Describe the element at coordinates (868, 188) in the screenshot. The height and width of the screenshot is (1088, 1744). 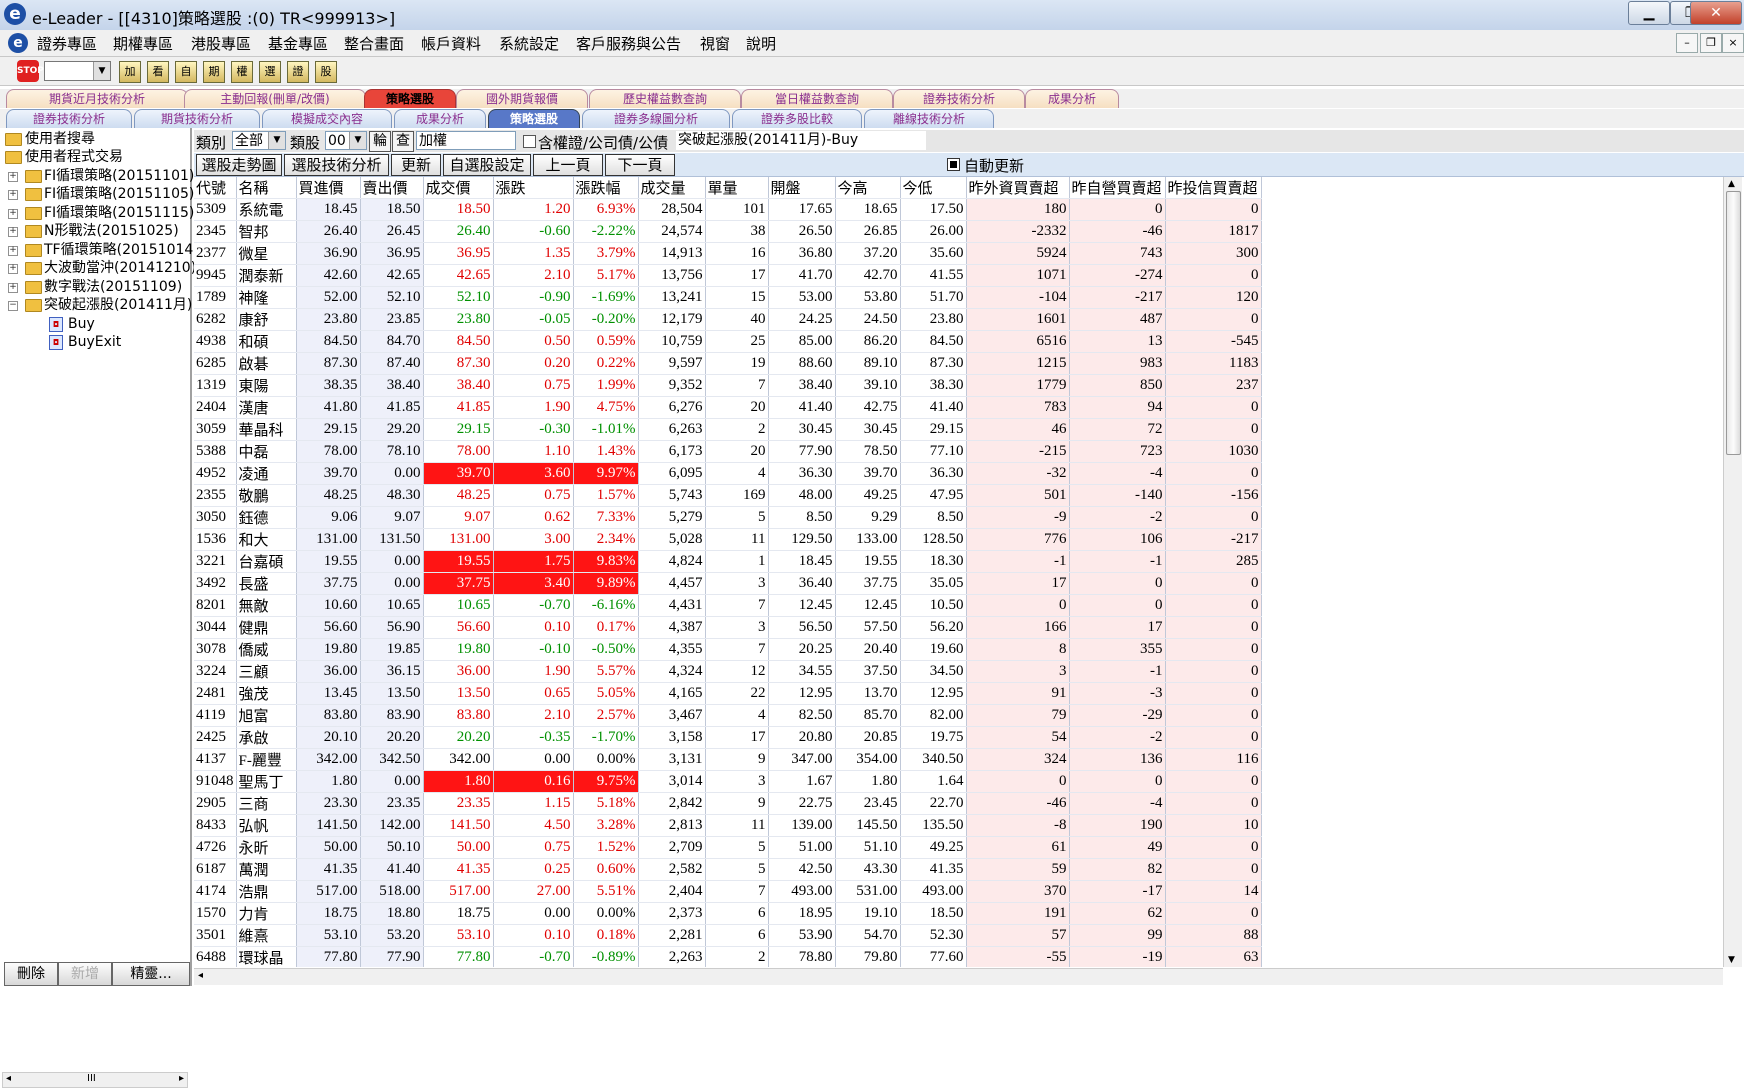
I see `col-header-high: 今高` at that location.